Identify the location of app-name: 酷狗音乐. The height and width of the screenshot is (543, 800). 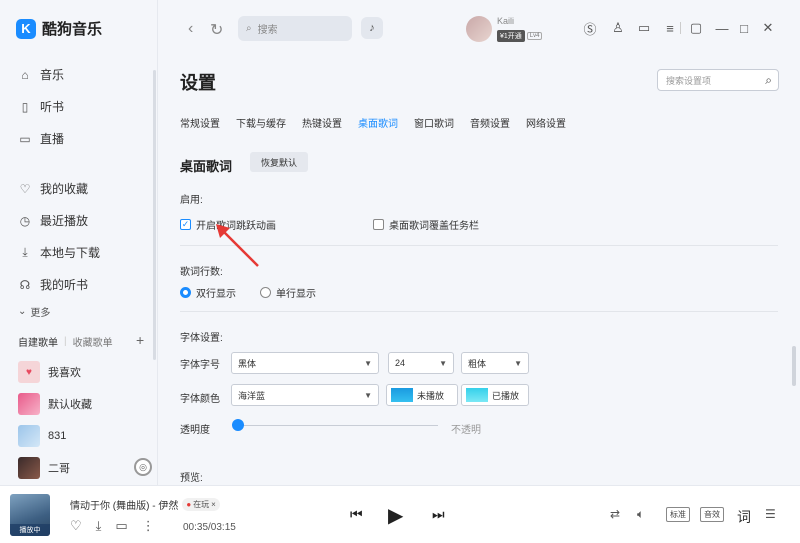
(72, 29).